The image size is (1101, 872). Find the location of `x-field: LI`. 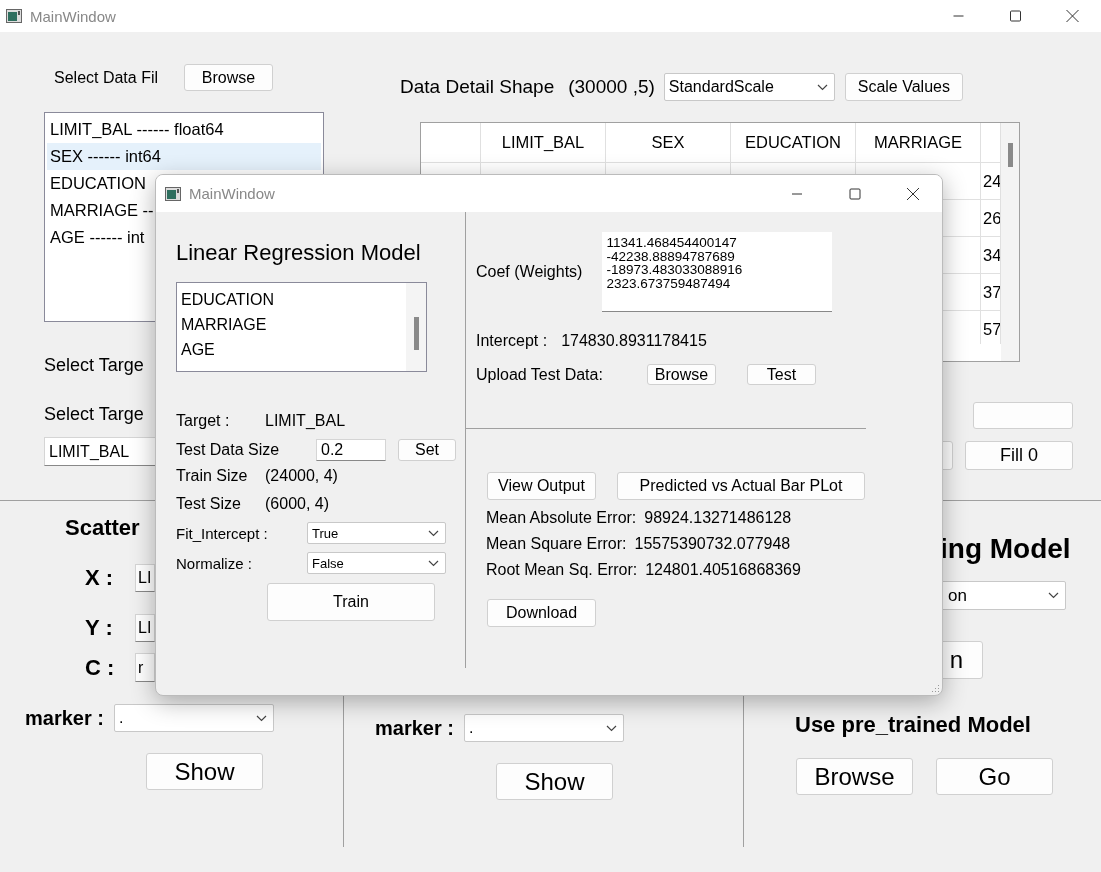

x-field: LI is located at coordinates (145, 578).